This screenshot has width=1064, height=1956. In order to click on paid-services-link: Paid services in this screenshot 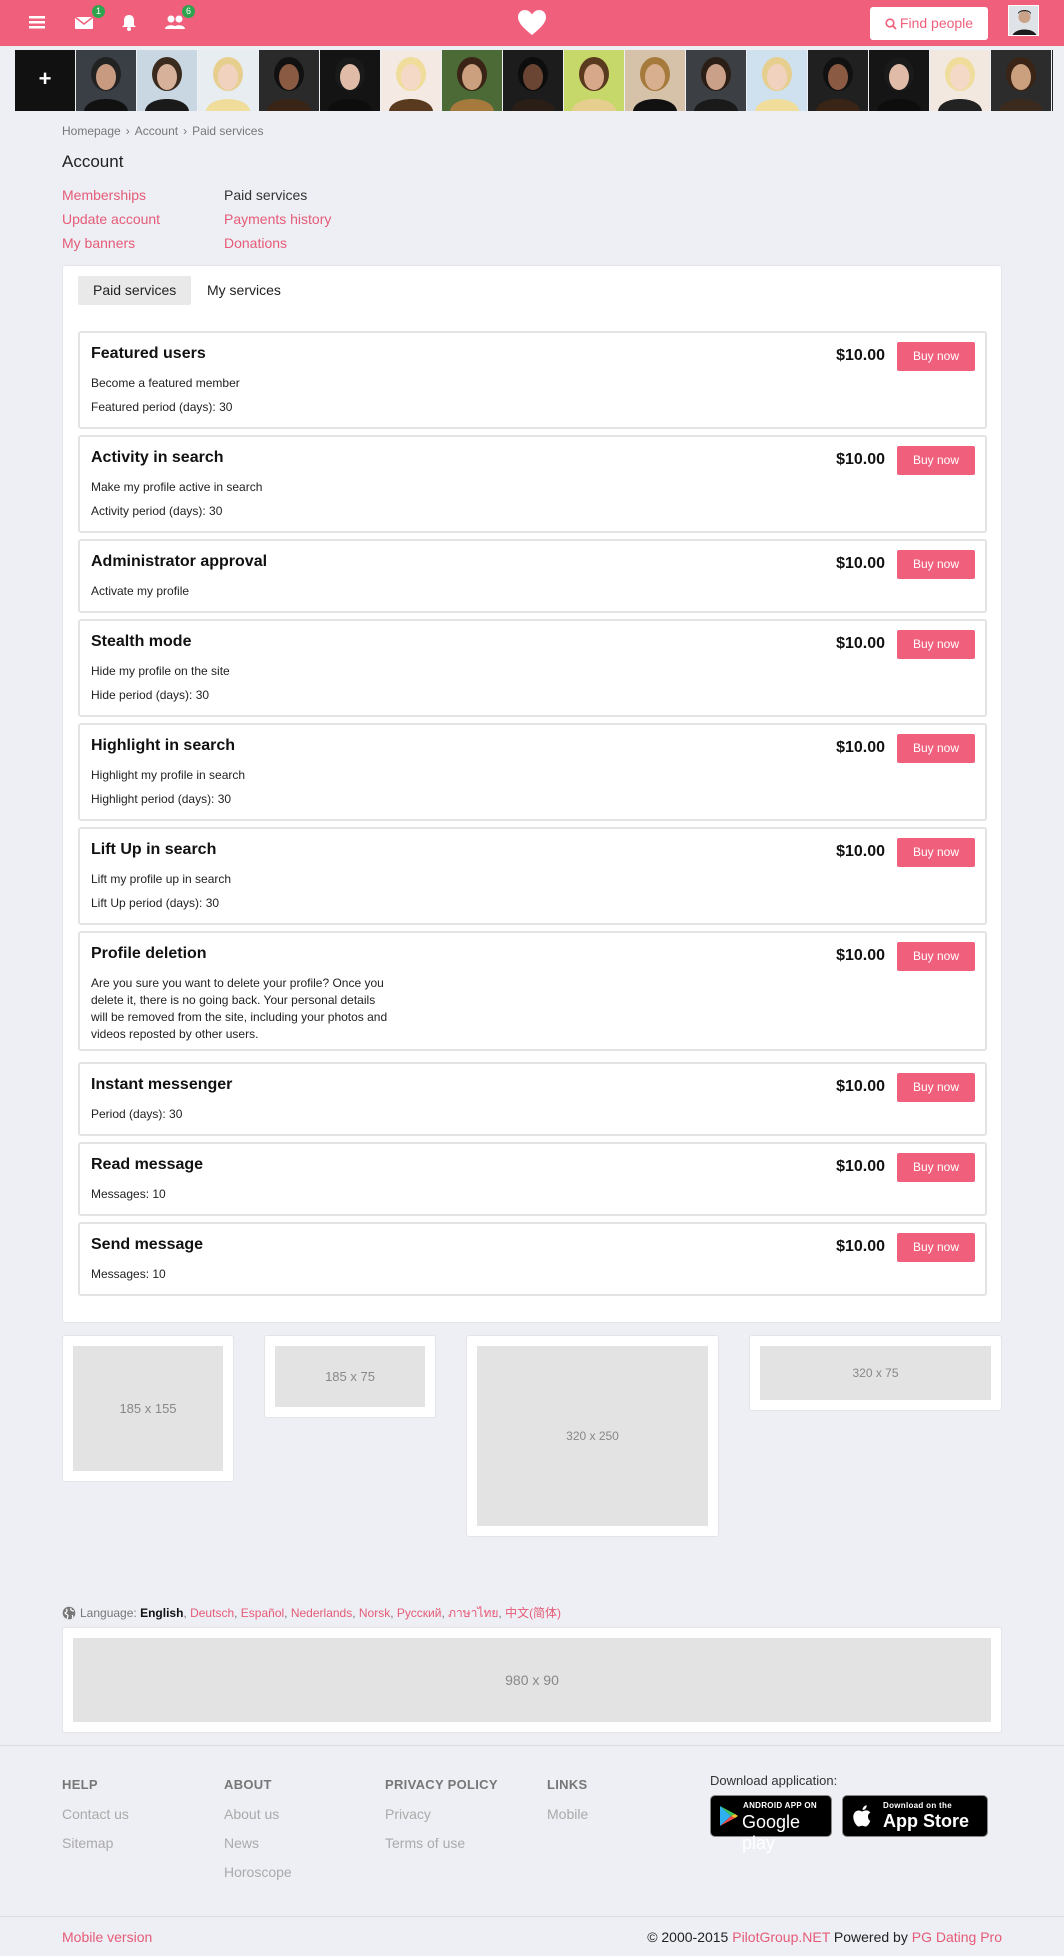, I will do `click(266, 195)`.